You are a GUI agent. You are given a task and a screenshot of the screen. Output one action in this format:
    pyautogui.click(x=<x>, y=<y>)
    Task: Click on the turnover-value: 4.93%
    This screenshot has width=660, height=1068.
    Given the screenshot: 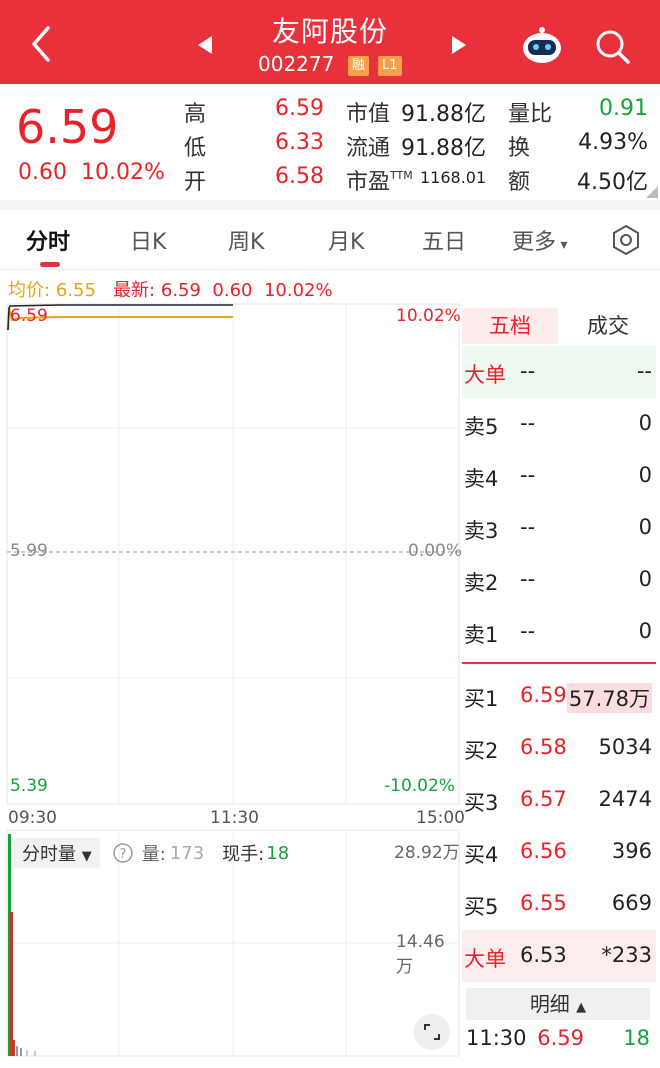 What is the action you would take?
    pyautogui.click(x=613, y=142)
    